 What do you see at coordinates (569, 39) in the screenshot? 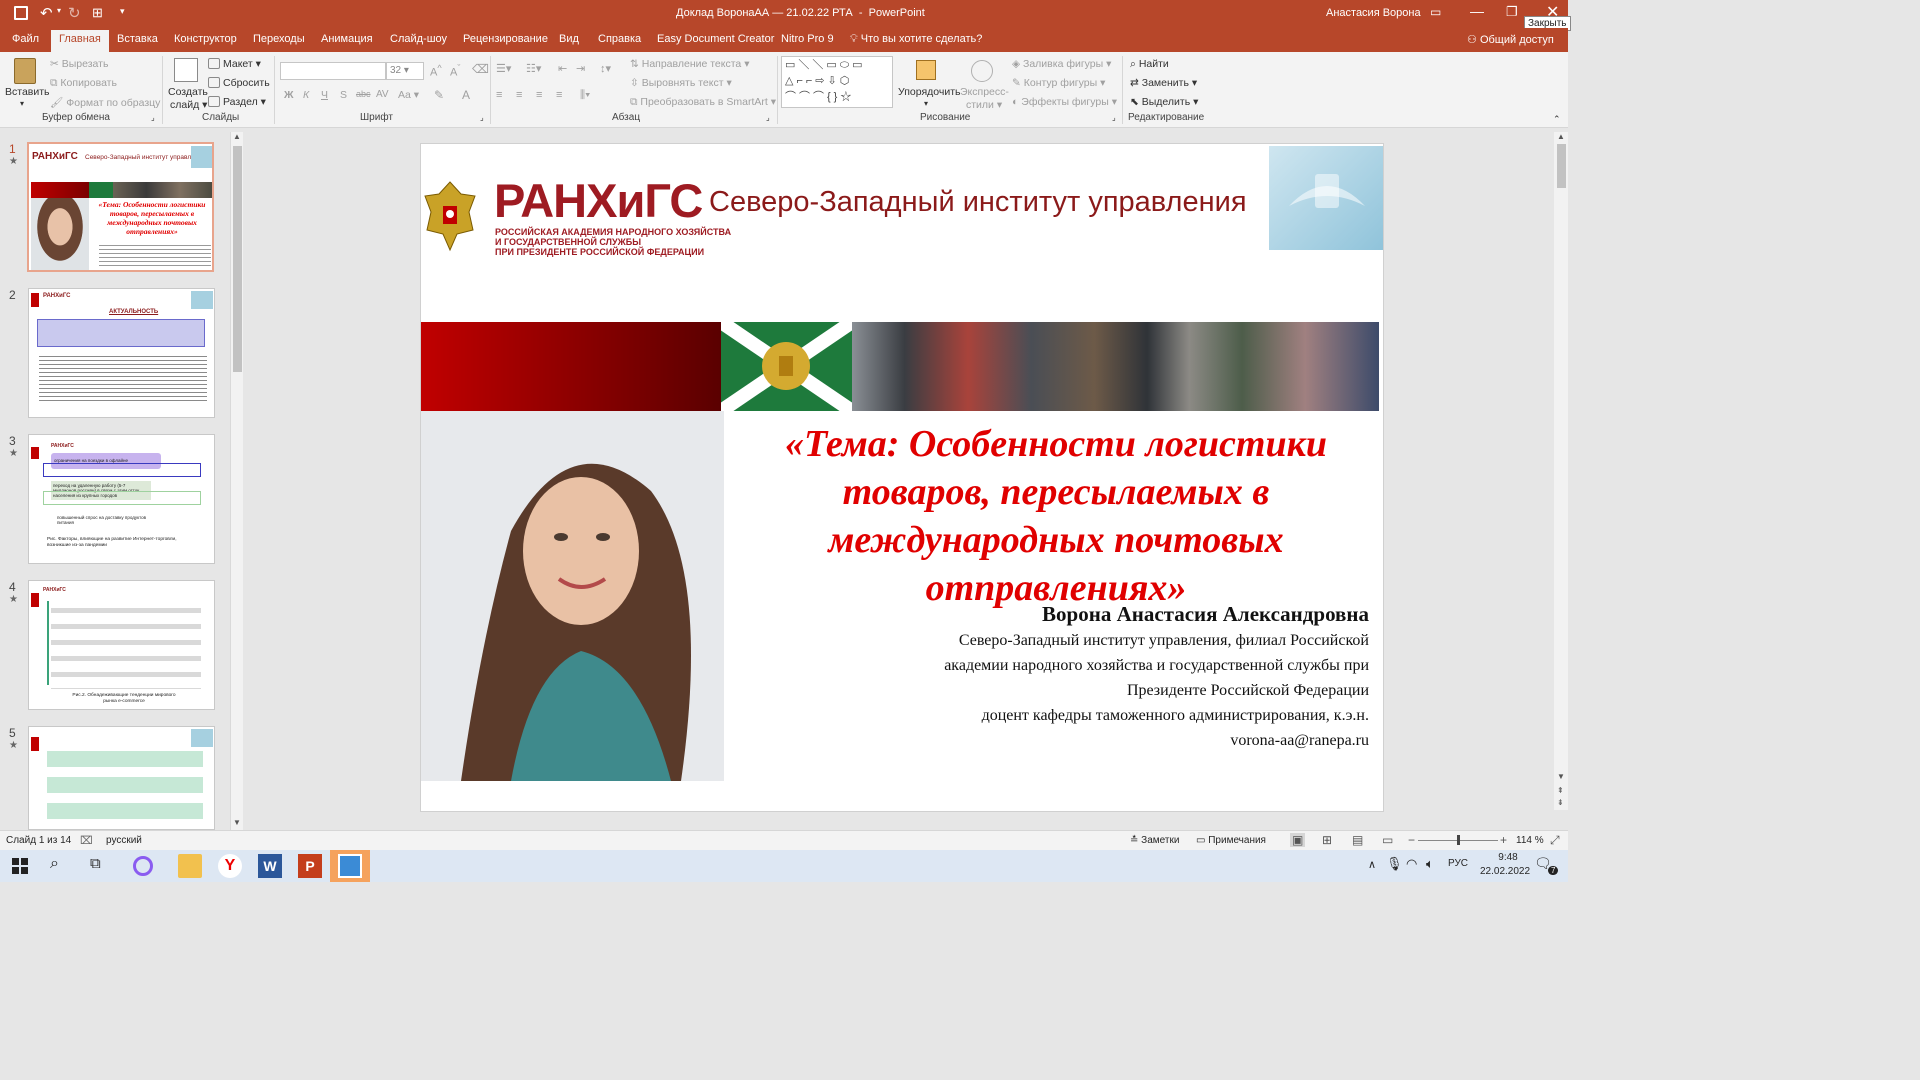
I see `tab-view: Вид` at bounding box center [569, 39].